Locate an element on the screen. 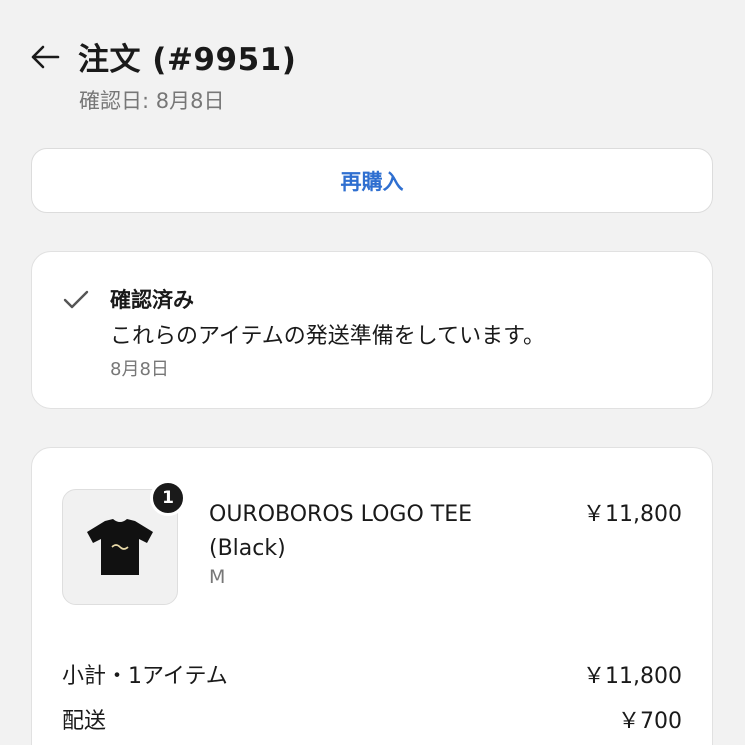  subtotal-value: ￥11,800 is located at coordinates (632, 676).